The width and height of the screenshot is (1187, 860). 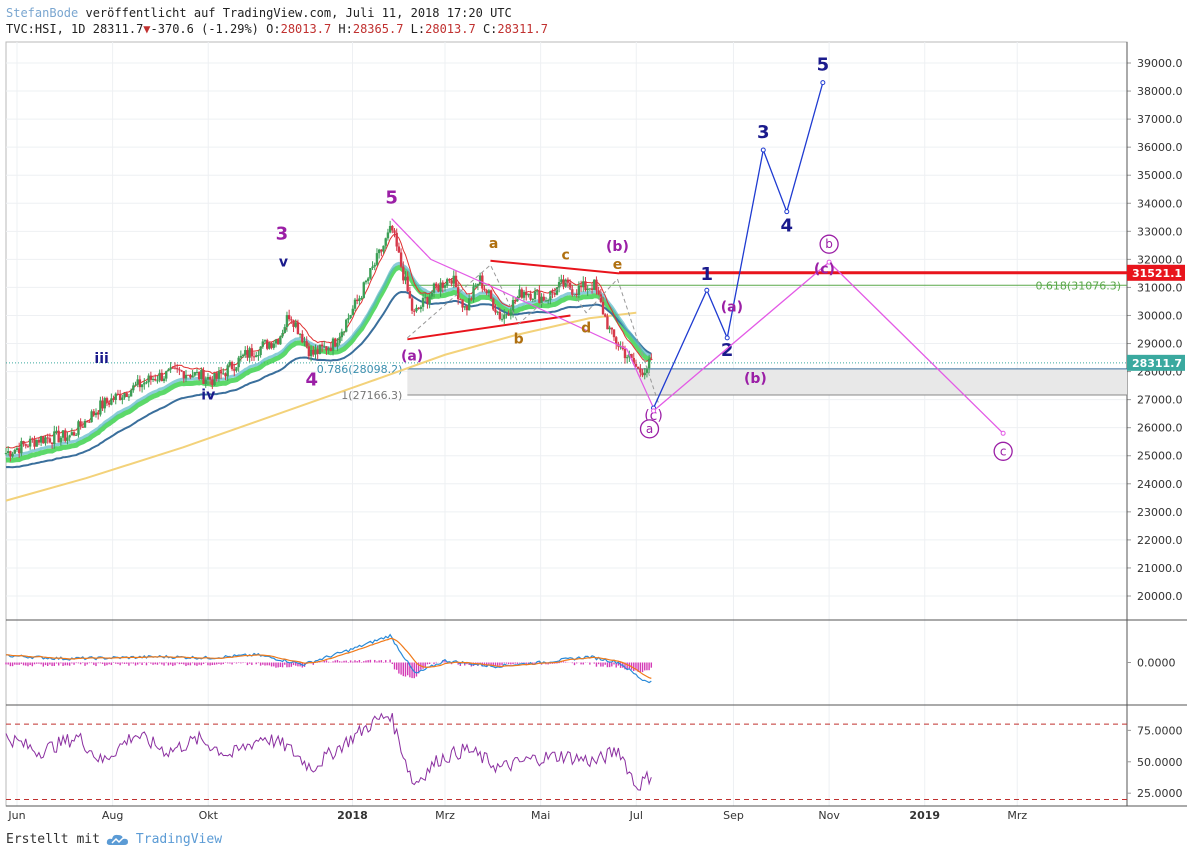 What do you see at coordinates (1160, 484) in the screenshot?
I see `y-tick-label: 24000.0` at bounding box center [1160, 484].